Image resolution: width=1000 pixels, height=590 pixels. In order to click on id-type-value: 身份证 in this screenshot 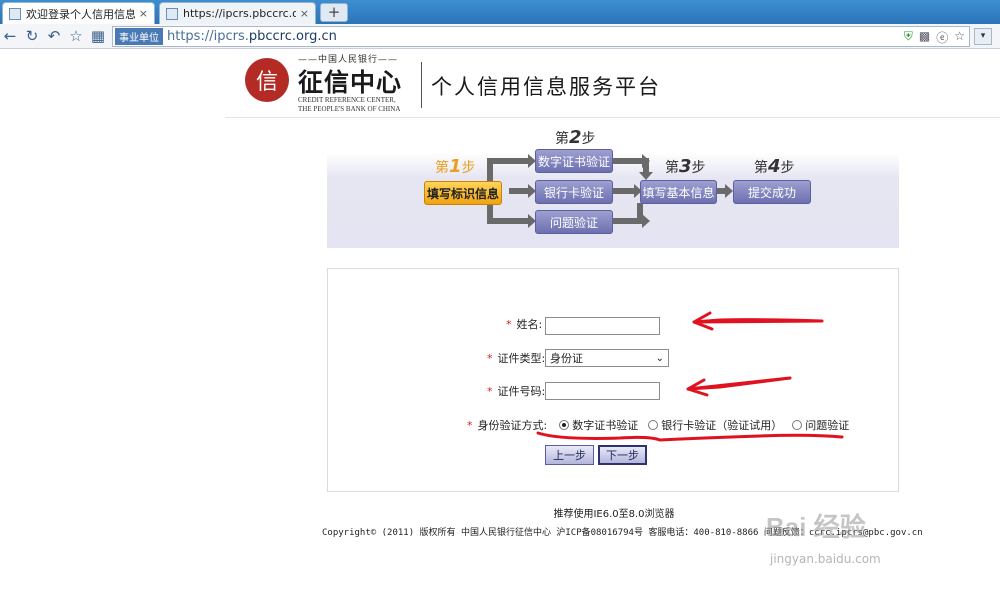, I will do `click(566, 358)`.